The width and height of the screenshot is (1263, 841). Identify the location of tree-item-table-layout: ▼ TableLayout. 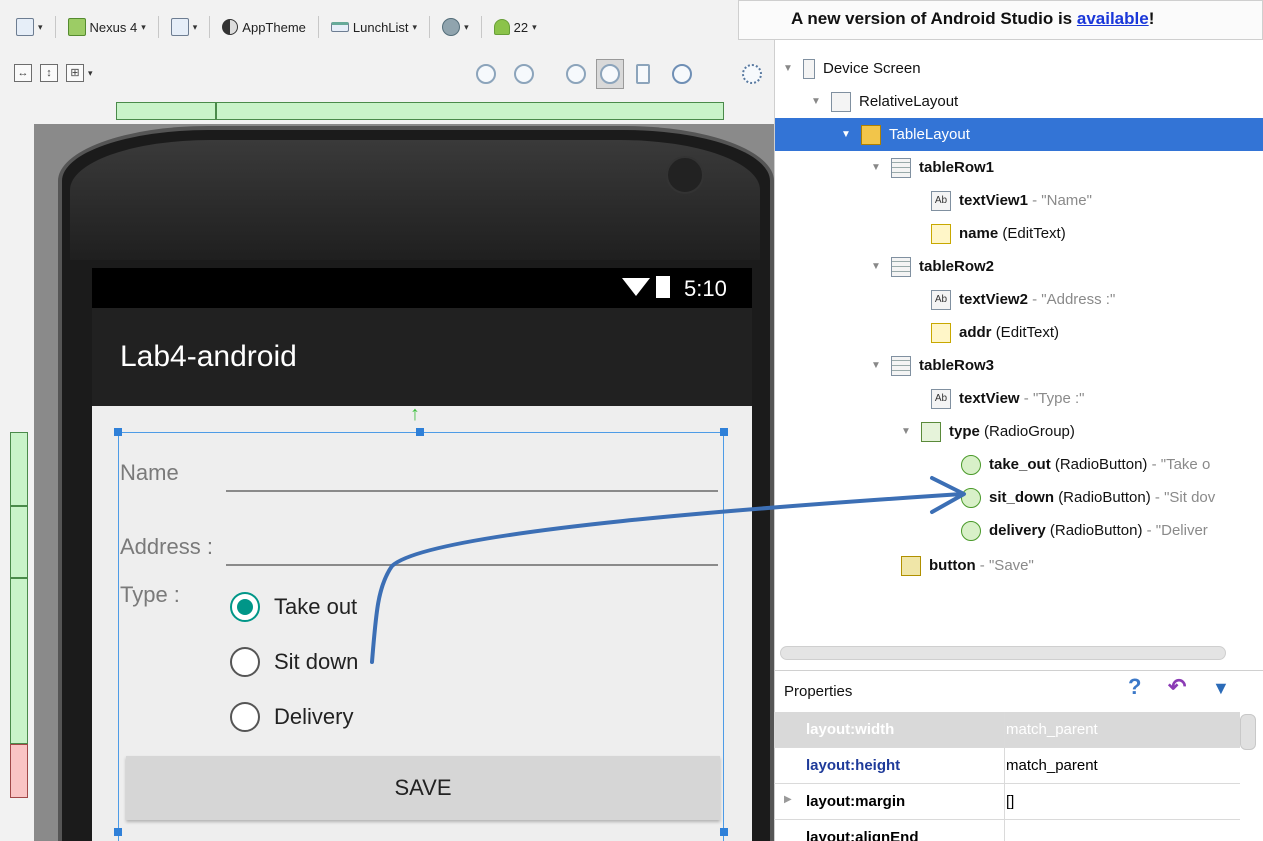
(1019, 134).